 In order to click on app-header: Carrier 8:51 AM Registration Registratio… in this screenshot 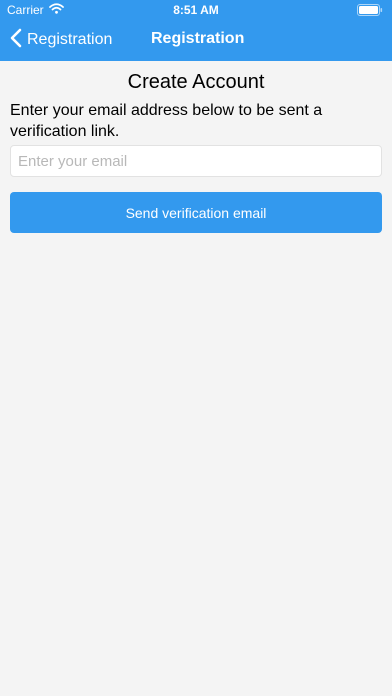, I will do `click(196, 30)`.